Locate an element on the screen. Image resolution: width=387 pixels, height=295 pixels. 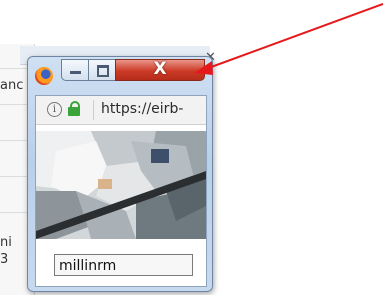
background-text-fragment: anc is located at coordinates (12, 85).